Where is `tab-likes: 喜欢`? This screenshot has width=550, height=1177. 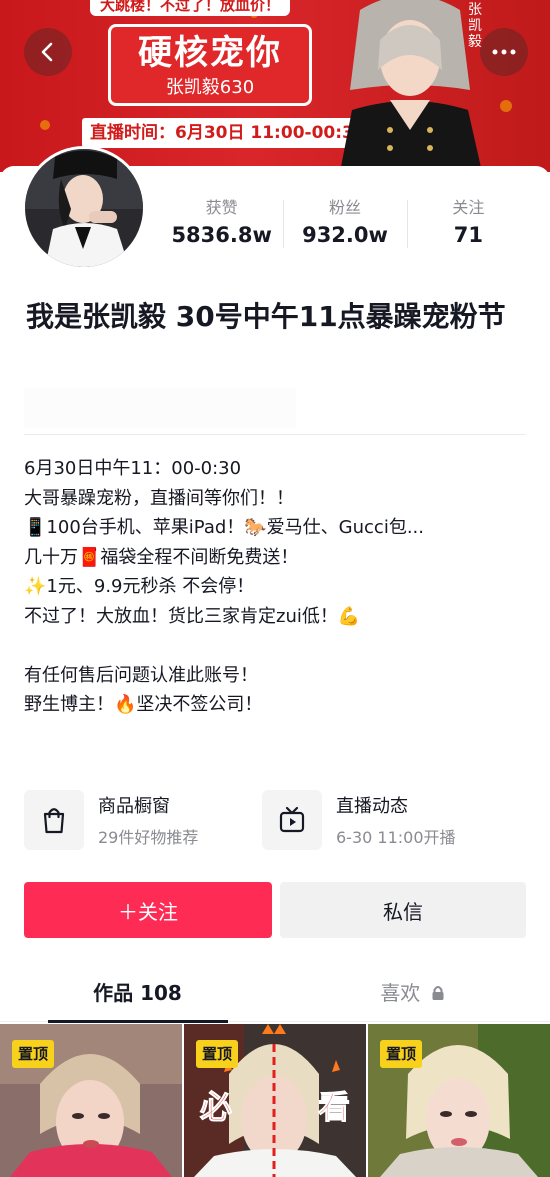
tab-likes: 喜欢 is located at coordinates (412, 994).